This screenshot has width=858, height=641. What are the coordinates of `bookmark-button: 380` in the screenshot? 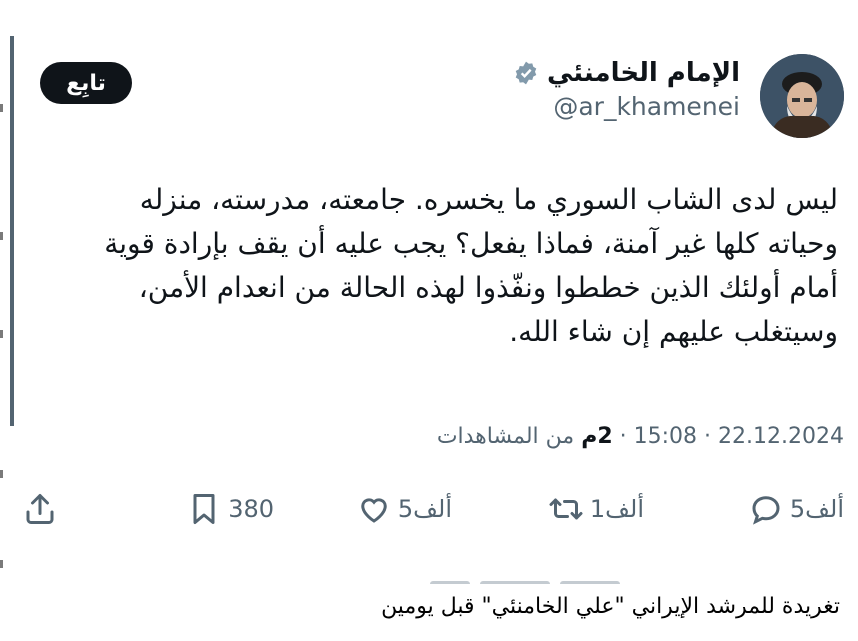 It's located at (230, 509).